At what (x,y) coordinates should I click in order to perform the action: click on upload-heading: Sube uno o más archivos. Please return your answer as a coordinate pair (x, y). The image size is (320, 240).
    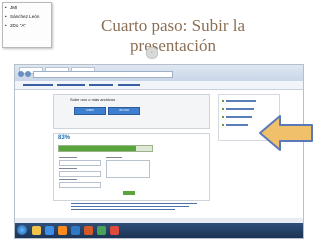
    Looking at the image, I should click on (93, 99).